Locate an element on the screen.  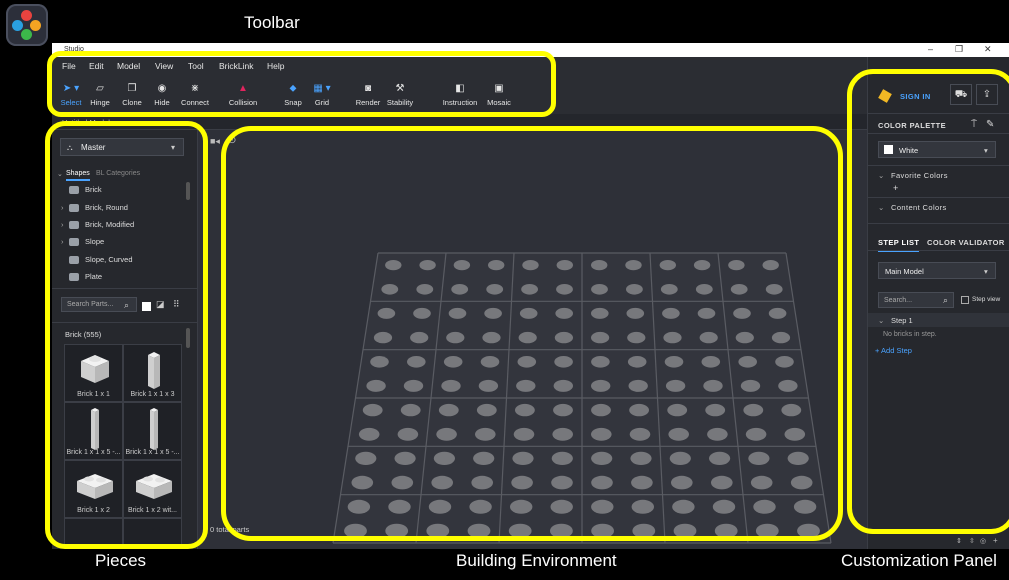
add-icon: + is located at coordinates (995, 540).